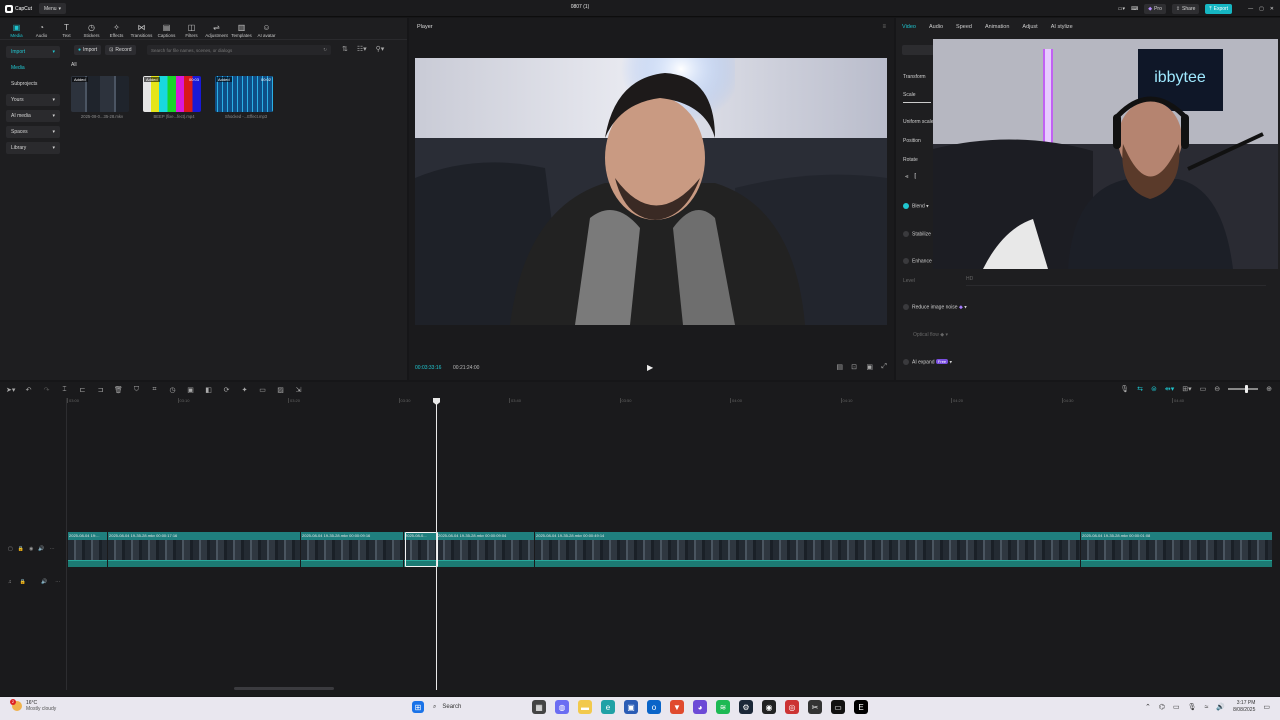  What do you see at coordinates (1272, 9) in the screenshot?
I see `close-icon: ✕` at bounding box center [1272, 9].